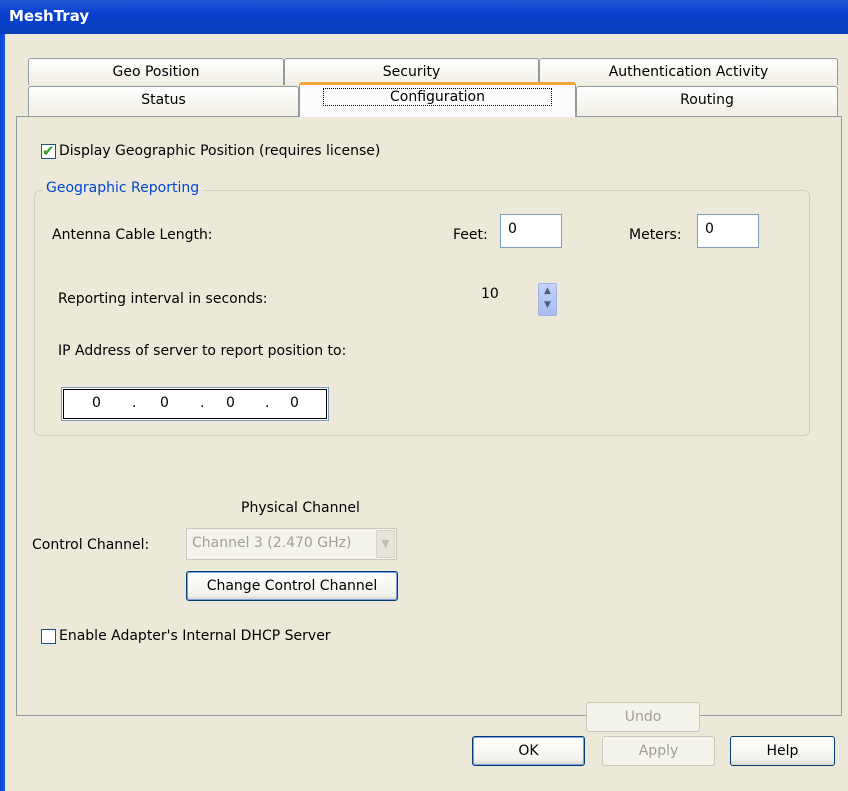  What do you see at coordinates (490, 294) in the screenshot?
I see `reporting-interval-value: 10` at bounding box center [490, 294].